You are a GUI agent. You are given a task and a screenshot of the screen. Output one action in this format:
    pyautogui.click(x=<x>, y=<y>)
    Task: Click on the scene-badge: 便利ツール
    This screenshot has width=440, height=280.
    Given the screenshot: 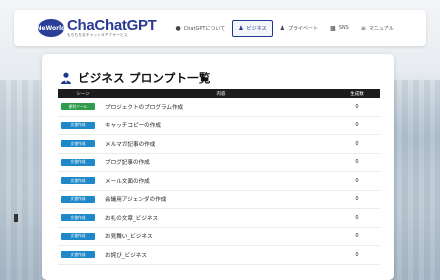 What is the action you would take?
    pyautogui.click(x=78, y=107)
    